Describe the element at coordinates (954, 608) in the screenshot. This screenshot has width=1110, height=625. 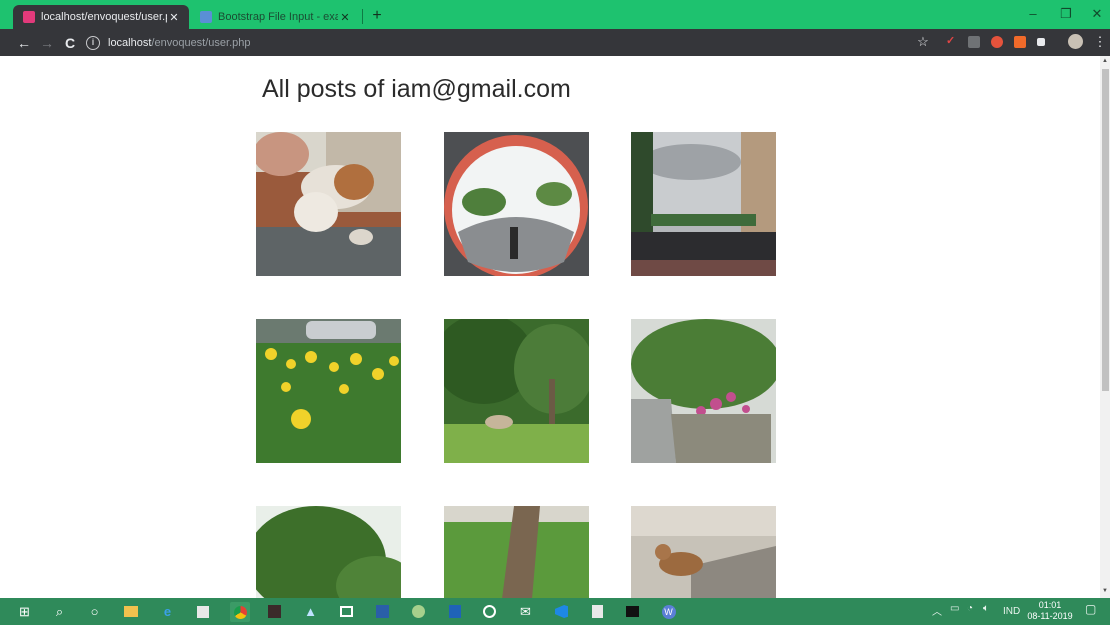
I see `battery-icon: ▭` at that location.